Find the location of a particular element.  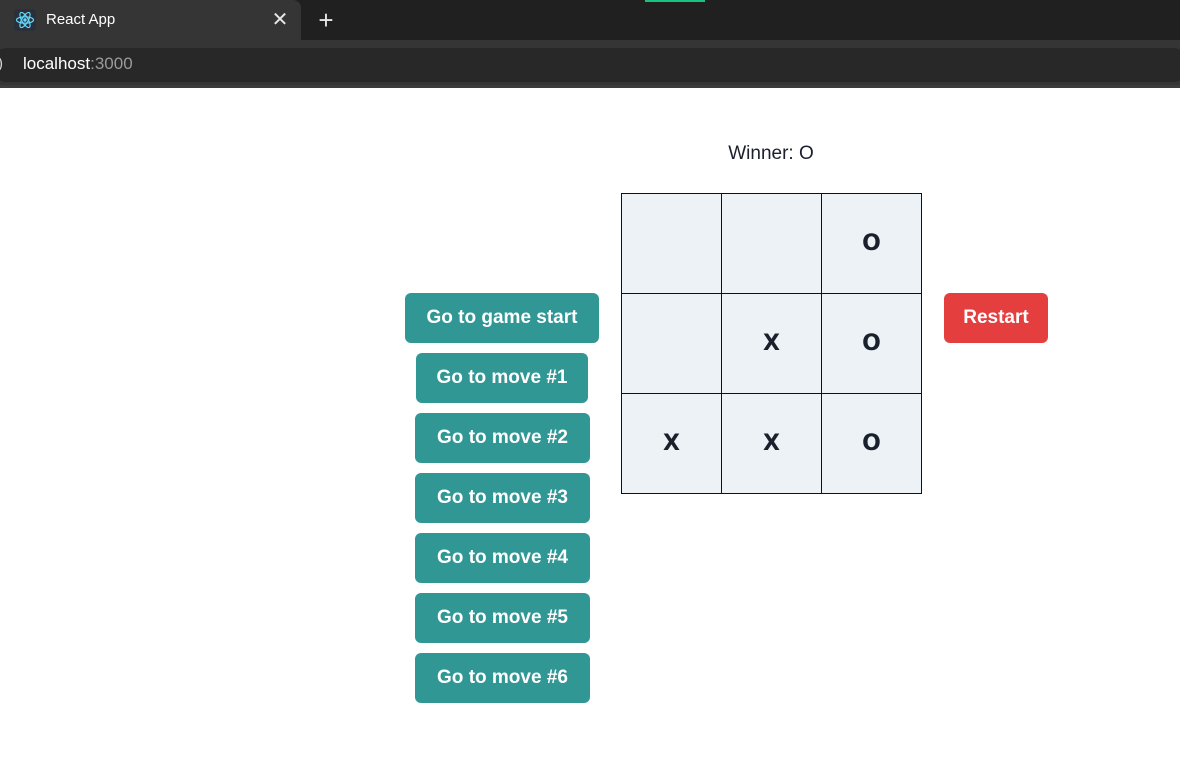

site-info-icon: ) is located at coordinates (3, 64).